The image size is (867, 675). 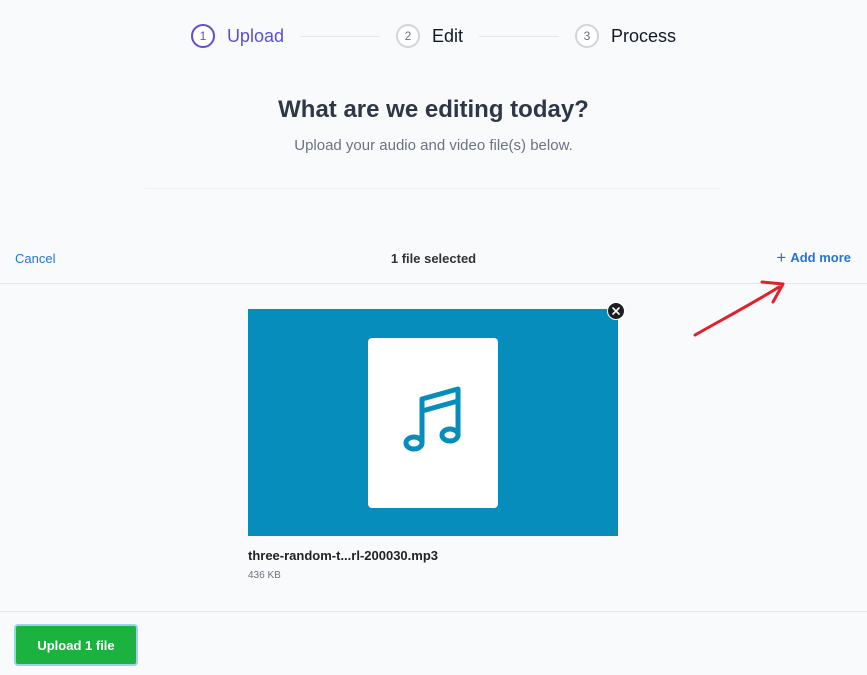 I want to click on step-label: Process, so click(x=644, y=35).